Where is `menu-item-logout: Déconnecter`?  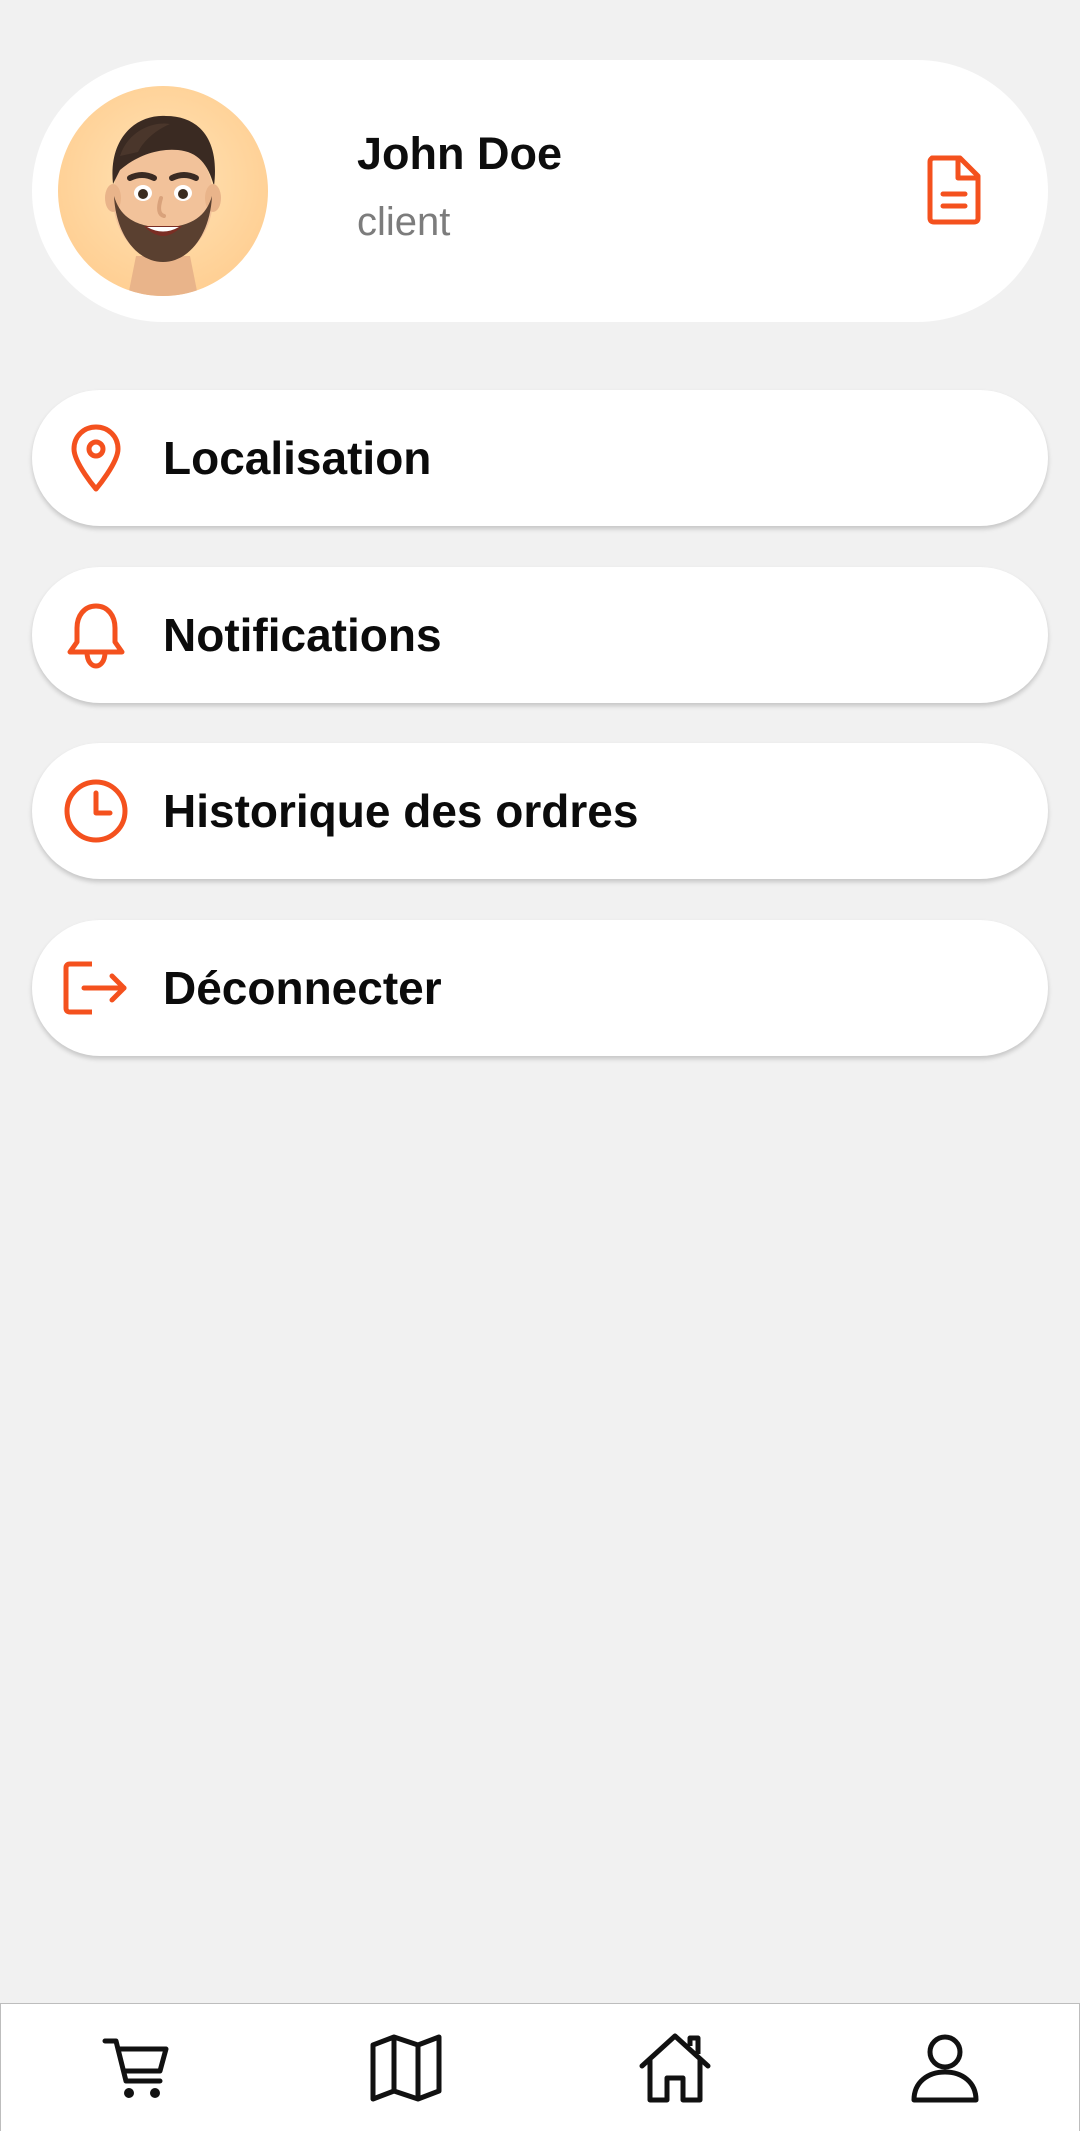
menu-item-logout: Déconnecter is located at coordinates (540, 988).